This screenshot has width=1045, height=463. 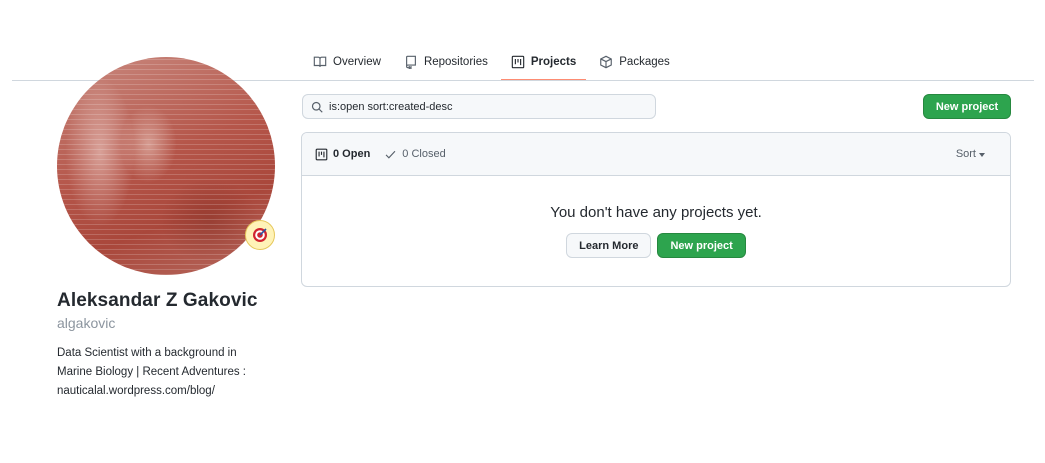 What do you see at coordinates (157, 300) in the screenshot?
I see `profile-full-name: Aleksandar Z Gakovic` at bounding box center [157, 300].